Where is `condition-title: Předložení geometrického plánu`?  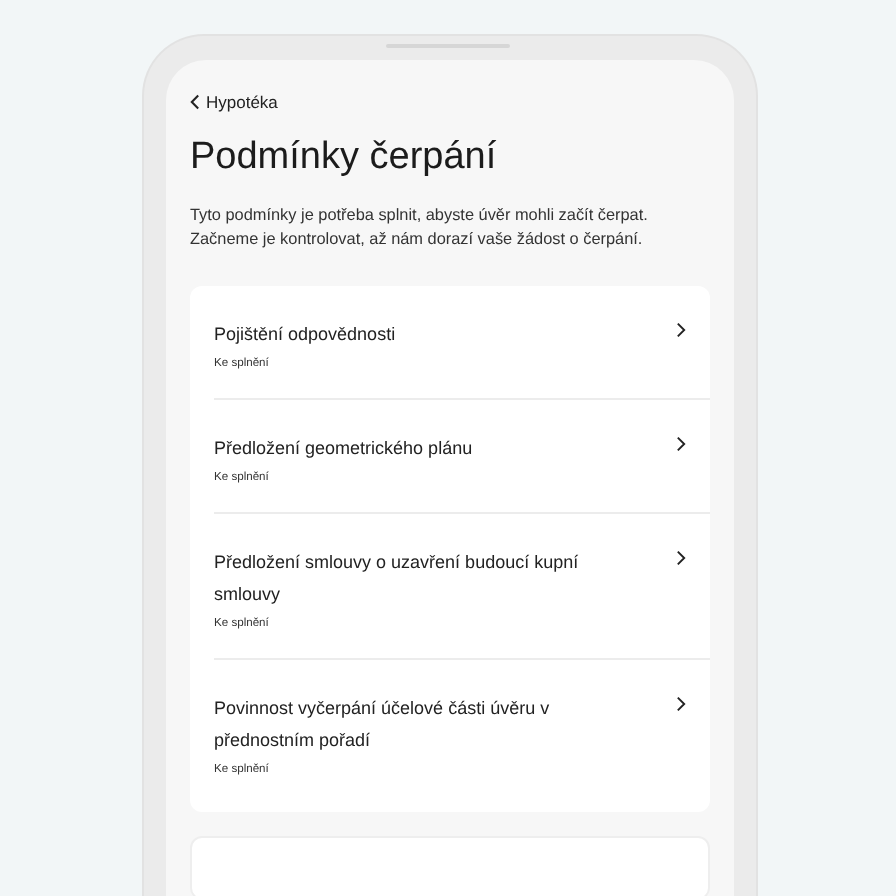 condition-title: Předložení geometrického plánu is located at coordinates (344, 449).